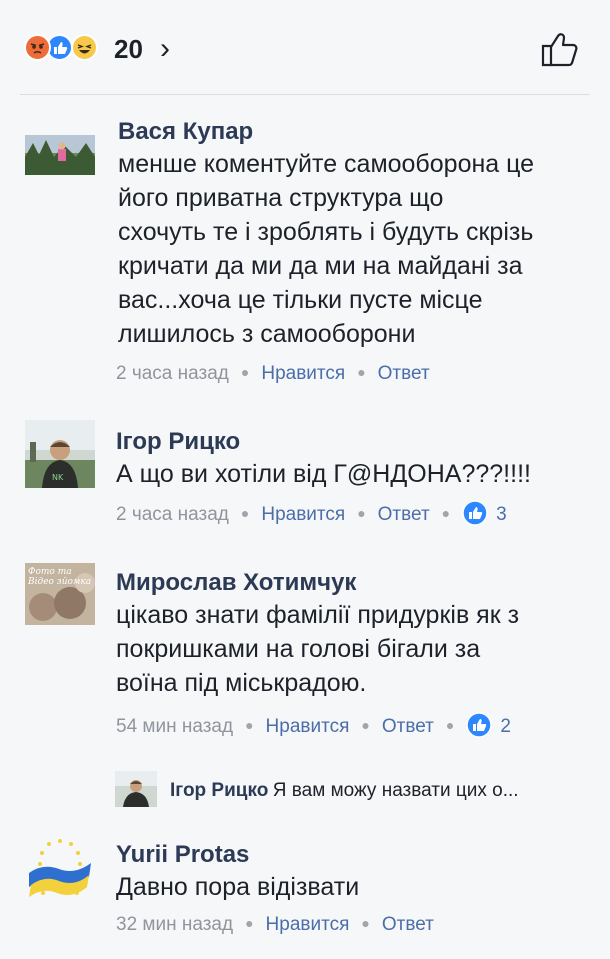  I want to click on comment-meta: 32 мин назад ● Нравится ● Ответ, so click(275, 924).